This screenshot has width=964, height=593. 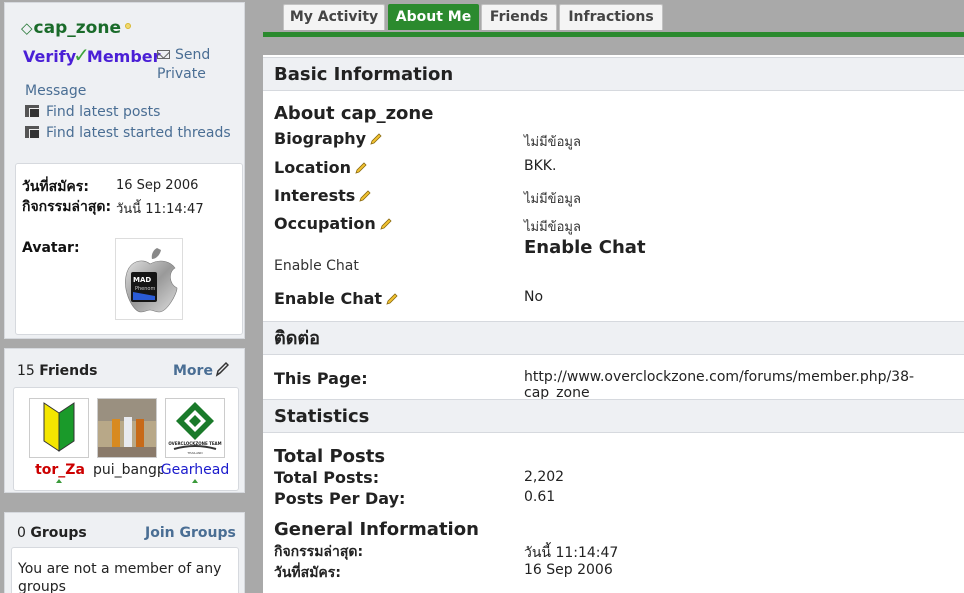 What do you see at coordinates (51, 248) in the screenshot?
I see `avatar-label: Avatar:` at bounding box center [51, 248].